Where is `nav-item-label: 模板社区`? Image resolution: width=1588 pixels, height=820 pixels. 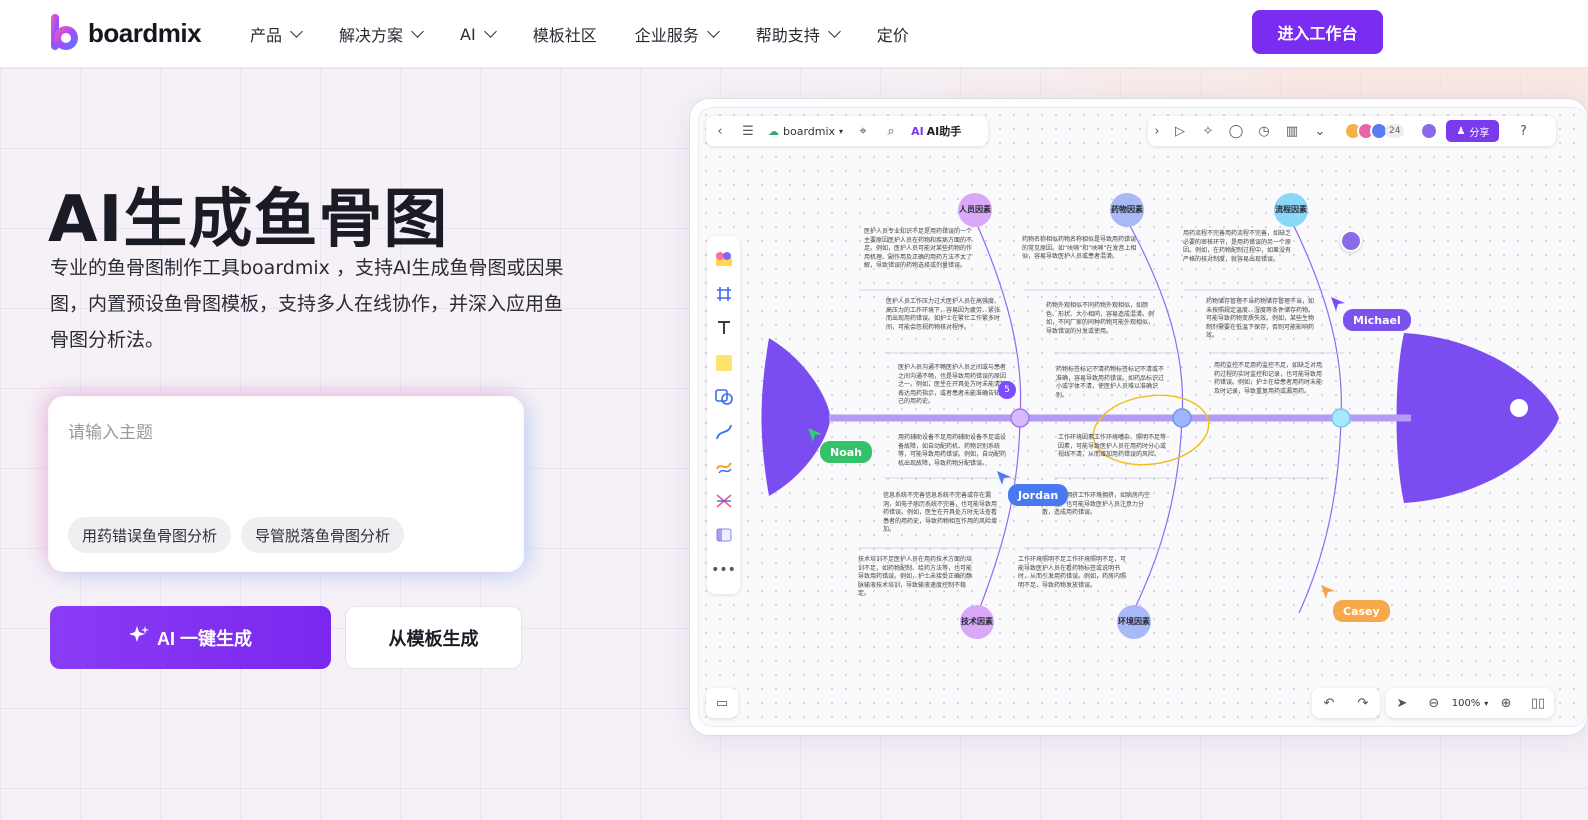
nav-item-label: 模板社区 is located at coordinates (564, 35).